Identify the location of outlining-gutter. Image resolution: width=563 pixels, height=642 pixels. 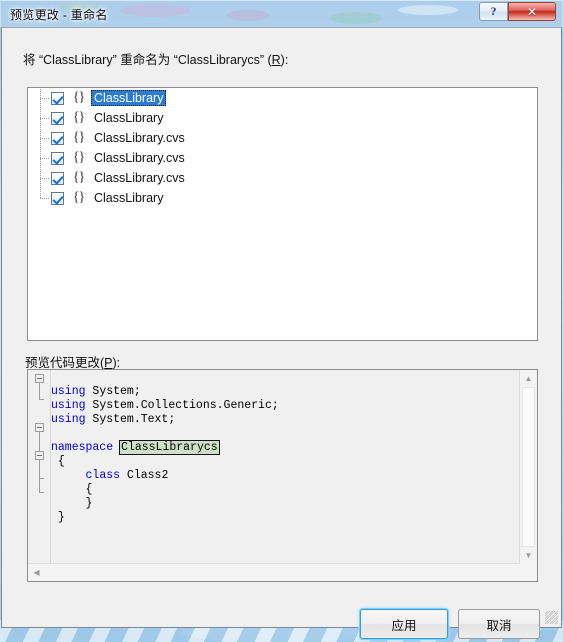
(39, 467).